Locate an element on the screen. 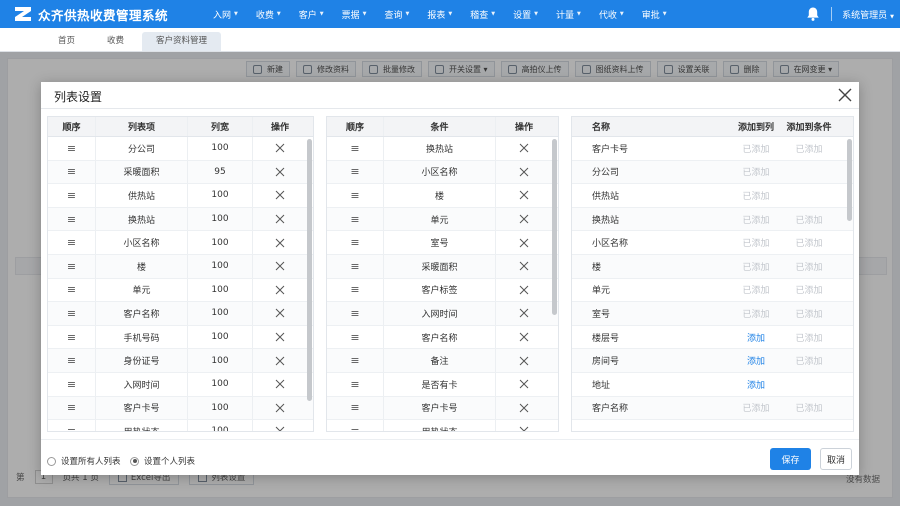 Image resolution: width=900 pixels, height=506 pixels. nav-item: 计量 ▼ is located at coordinates (568, 14).